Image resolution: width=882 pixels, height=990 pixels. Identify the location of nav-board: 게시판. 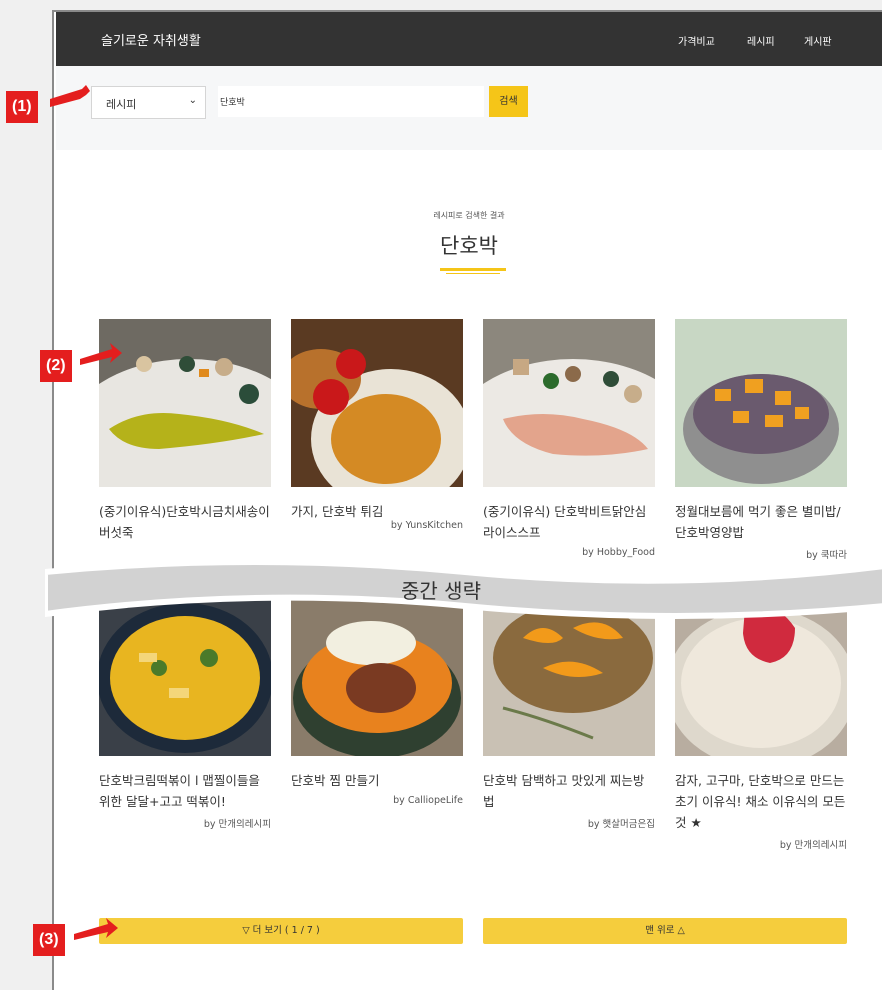
(818, 40).